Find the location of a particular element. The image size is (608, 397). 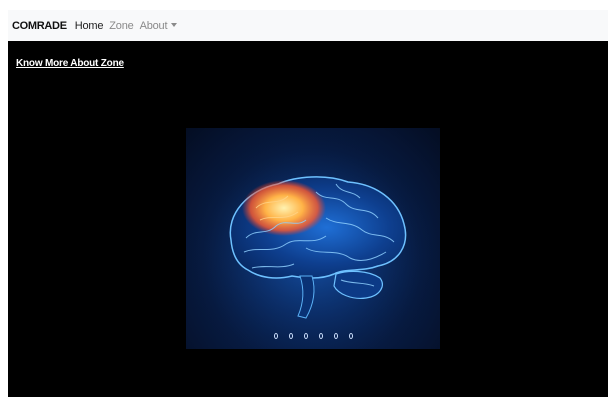

navbar: COMRADE Home Zone About is located at coordinates (308, 25).